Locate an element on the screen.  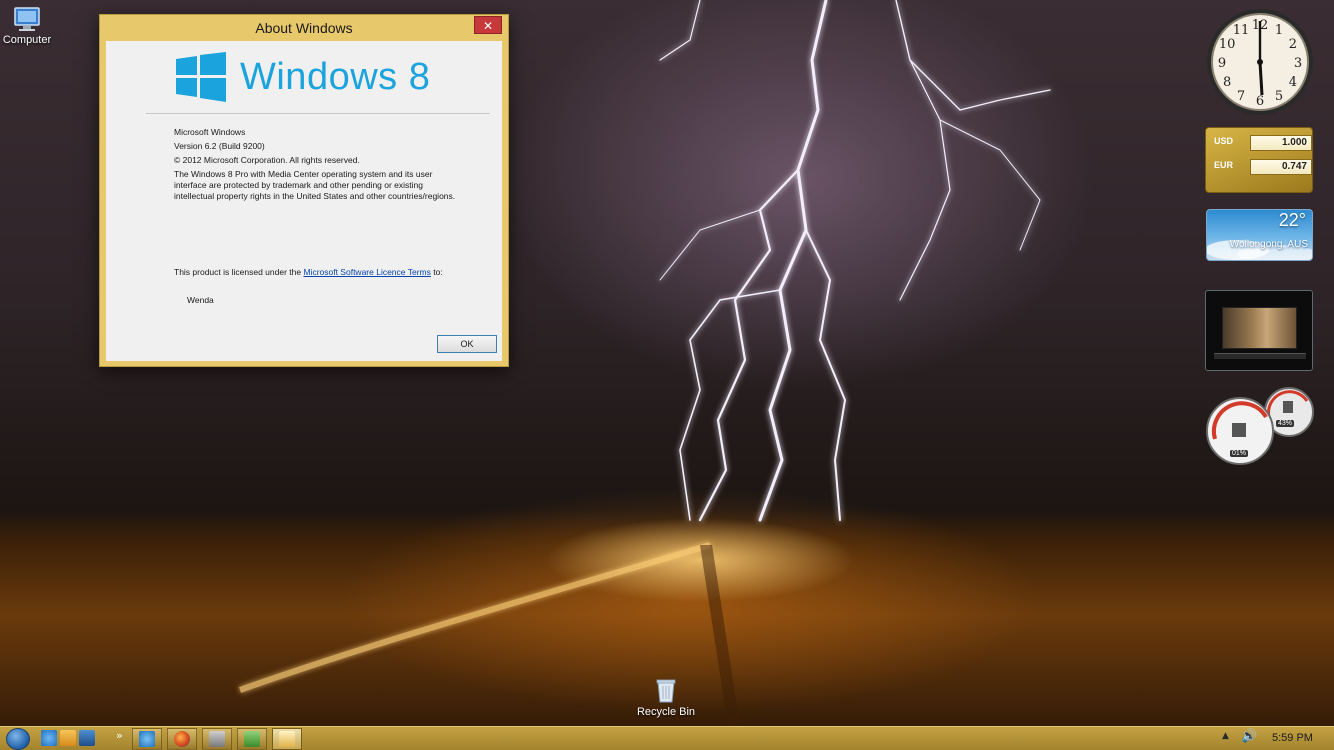
internet-explorer-icon is located at coordinates (147, 739).